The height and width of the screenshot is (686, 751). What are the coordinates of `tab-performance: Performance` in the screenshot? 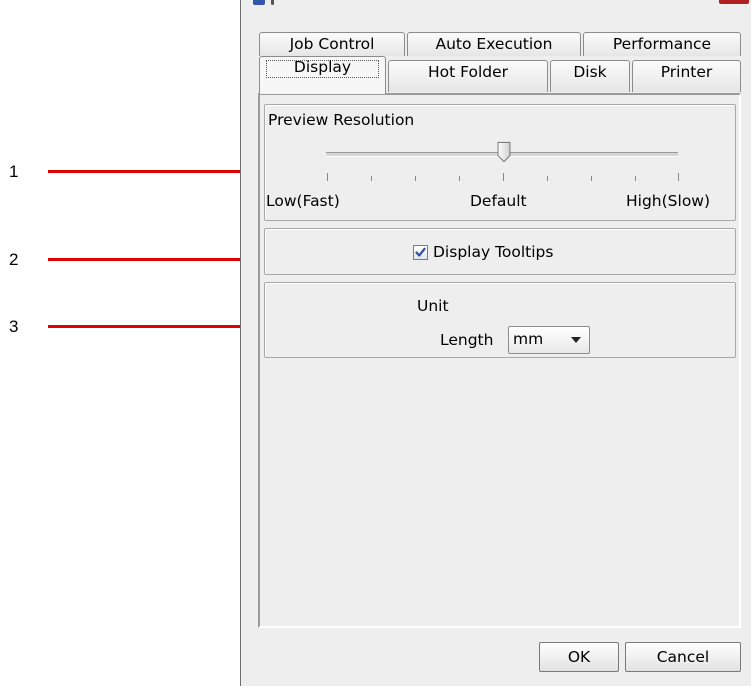 It's located at (662, 44).